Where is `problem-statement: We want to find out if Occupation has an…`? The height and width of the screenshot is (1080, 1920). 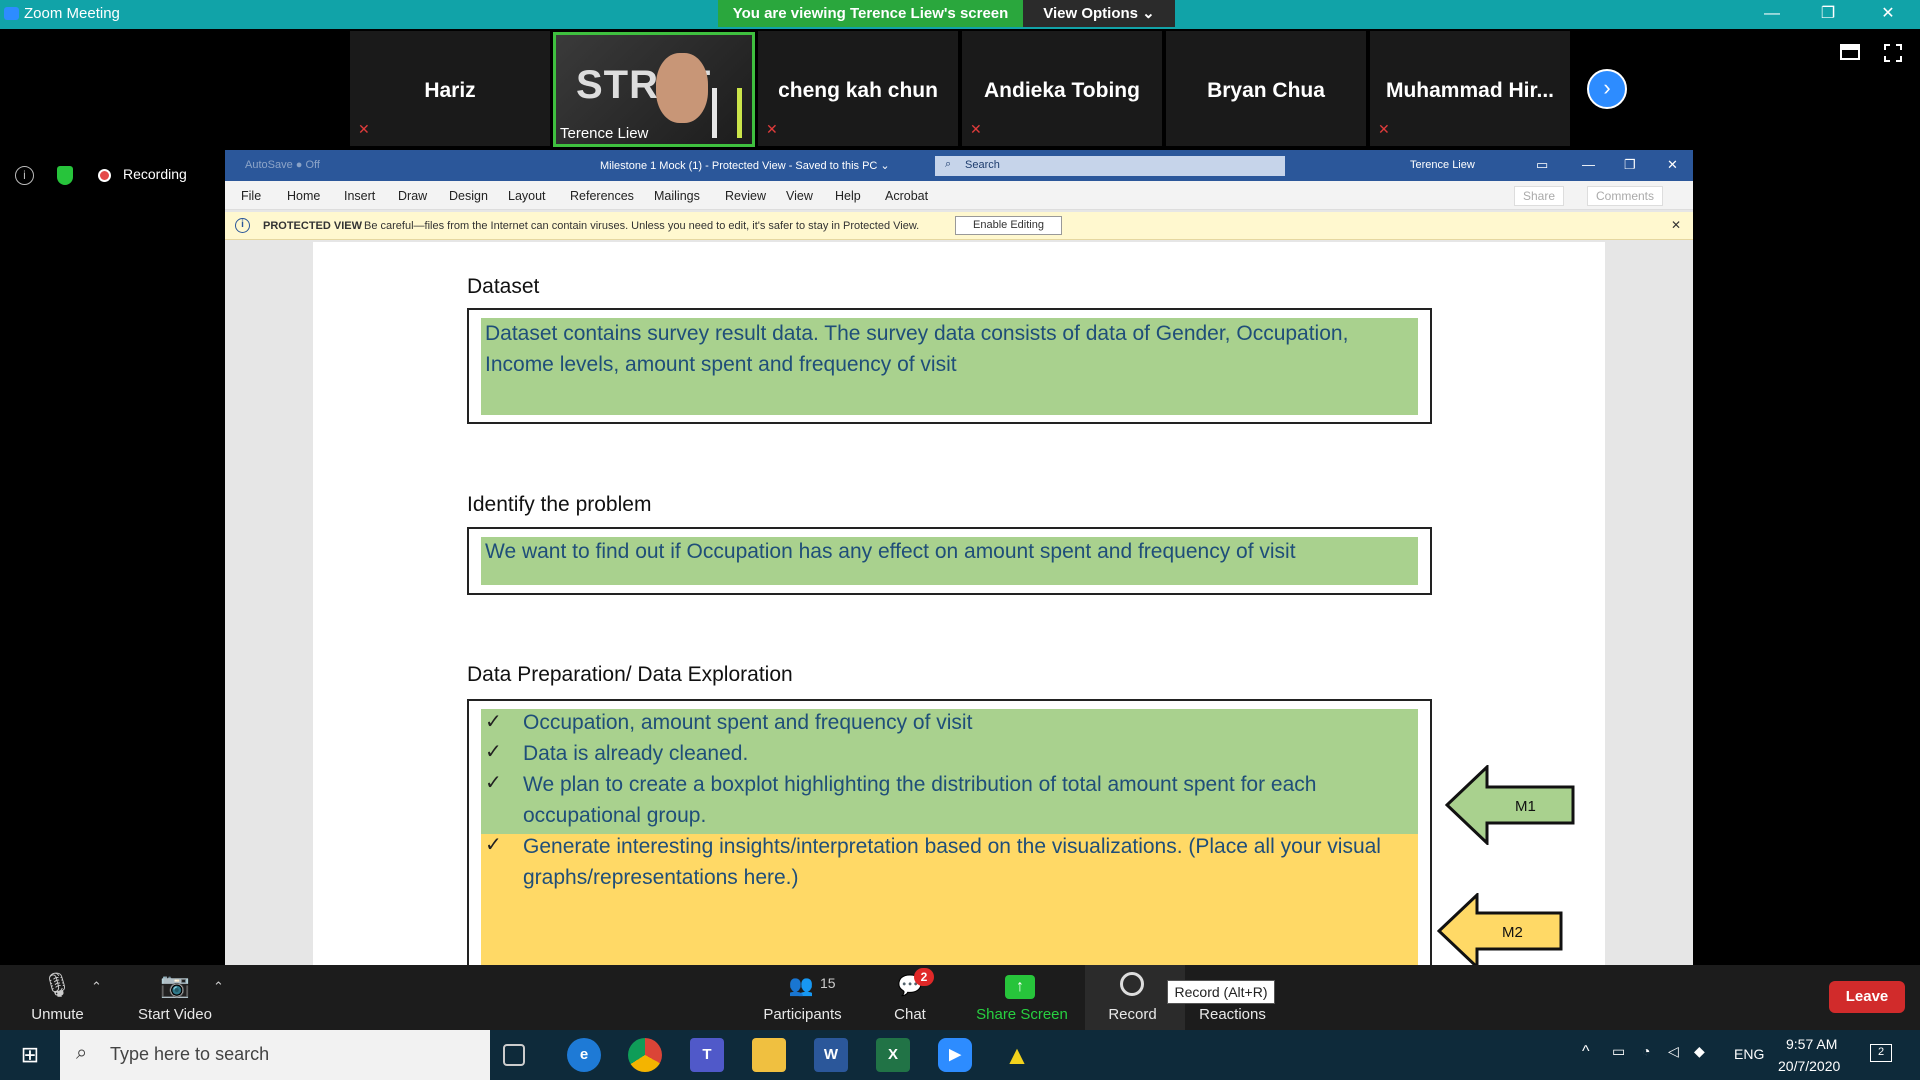
problem-statement: We want to find out if Occupation has an… is located at coordinates (890, 551).